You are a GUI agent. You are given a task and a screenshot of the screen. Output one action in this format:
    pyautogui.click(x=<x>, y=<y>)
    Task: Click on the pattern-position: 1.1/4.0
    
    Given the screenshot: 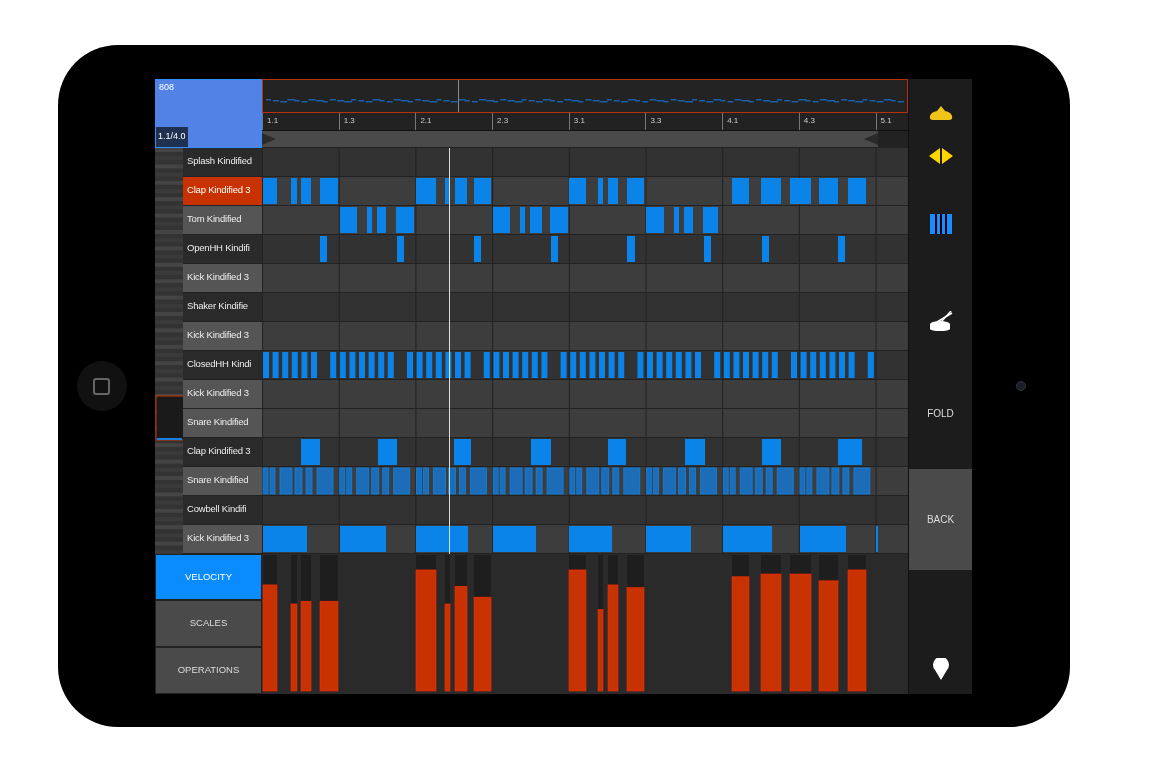 What is the action you would take?
    pyautogui.click(x=172, y=137)
    